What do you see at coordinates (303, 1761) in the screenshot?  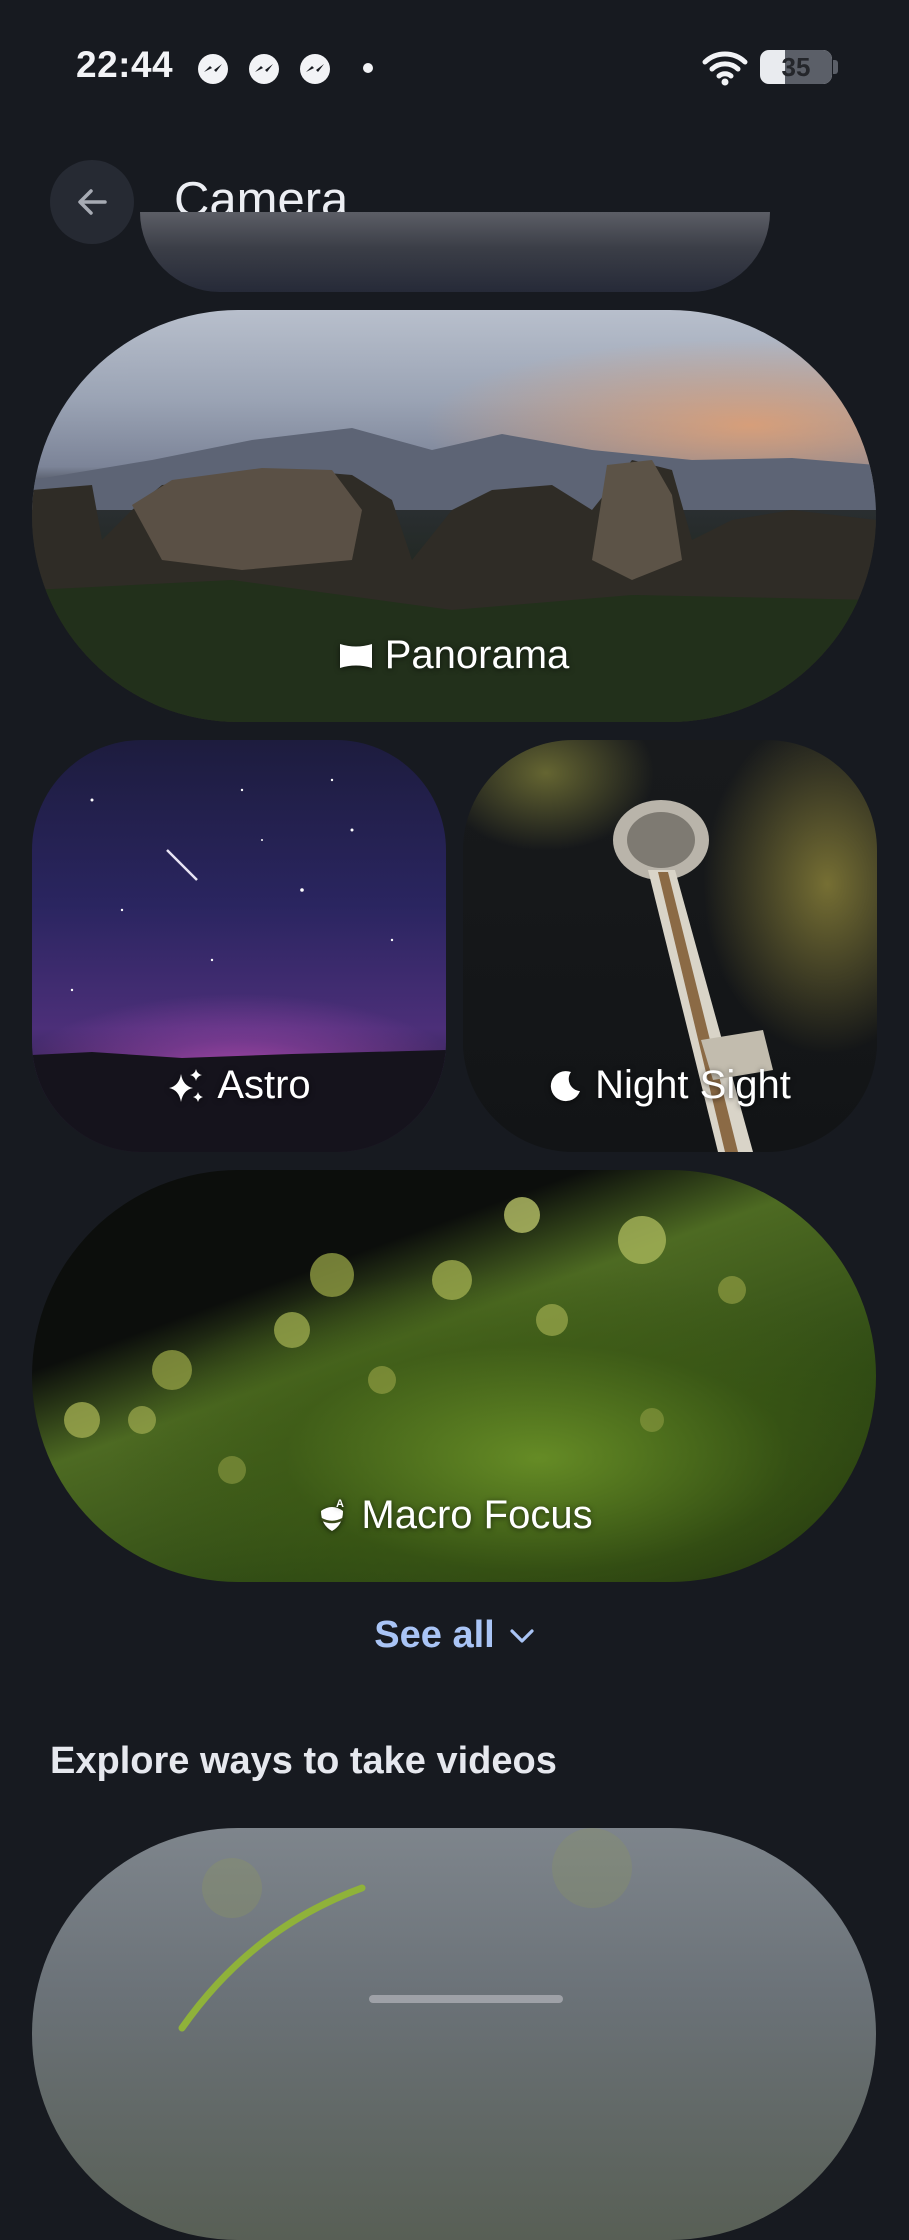 I see `videos-section-heading: Explore ways to take videos` at bounding box center [303, 1761].